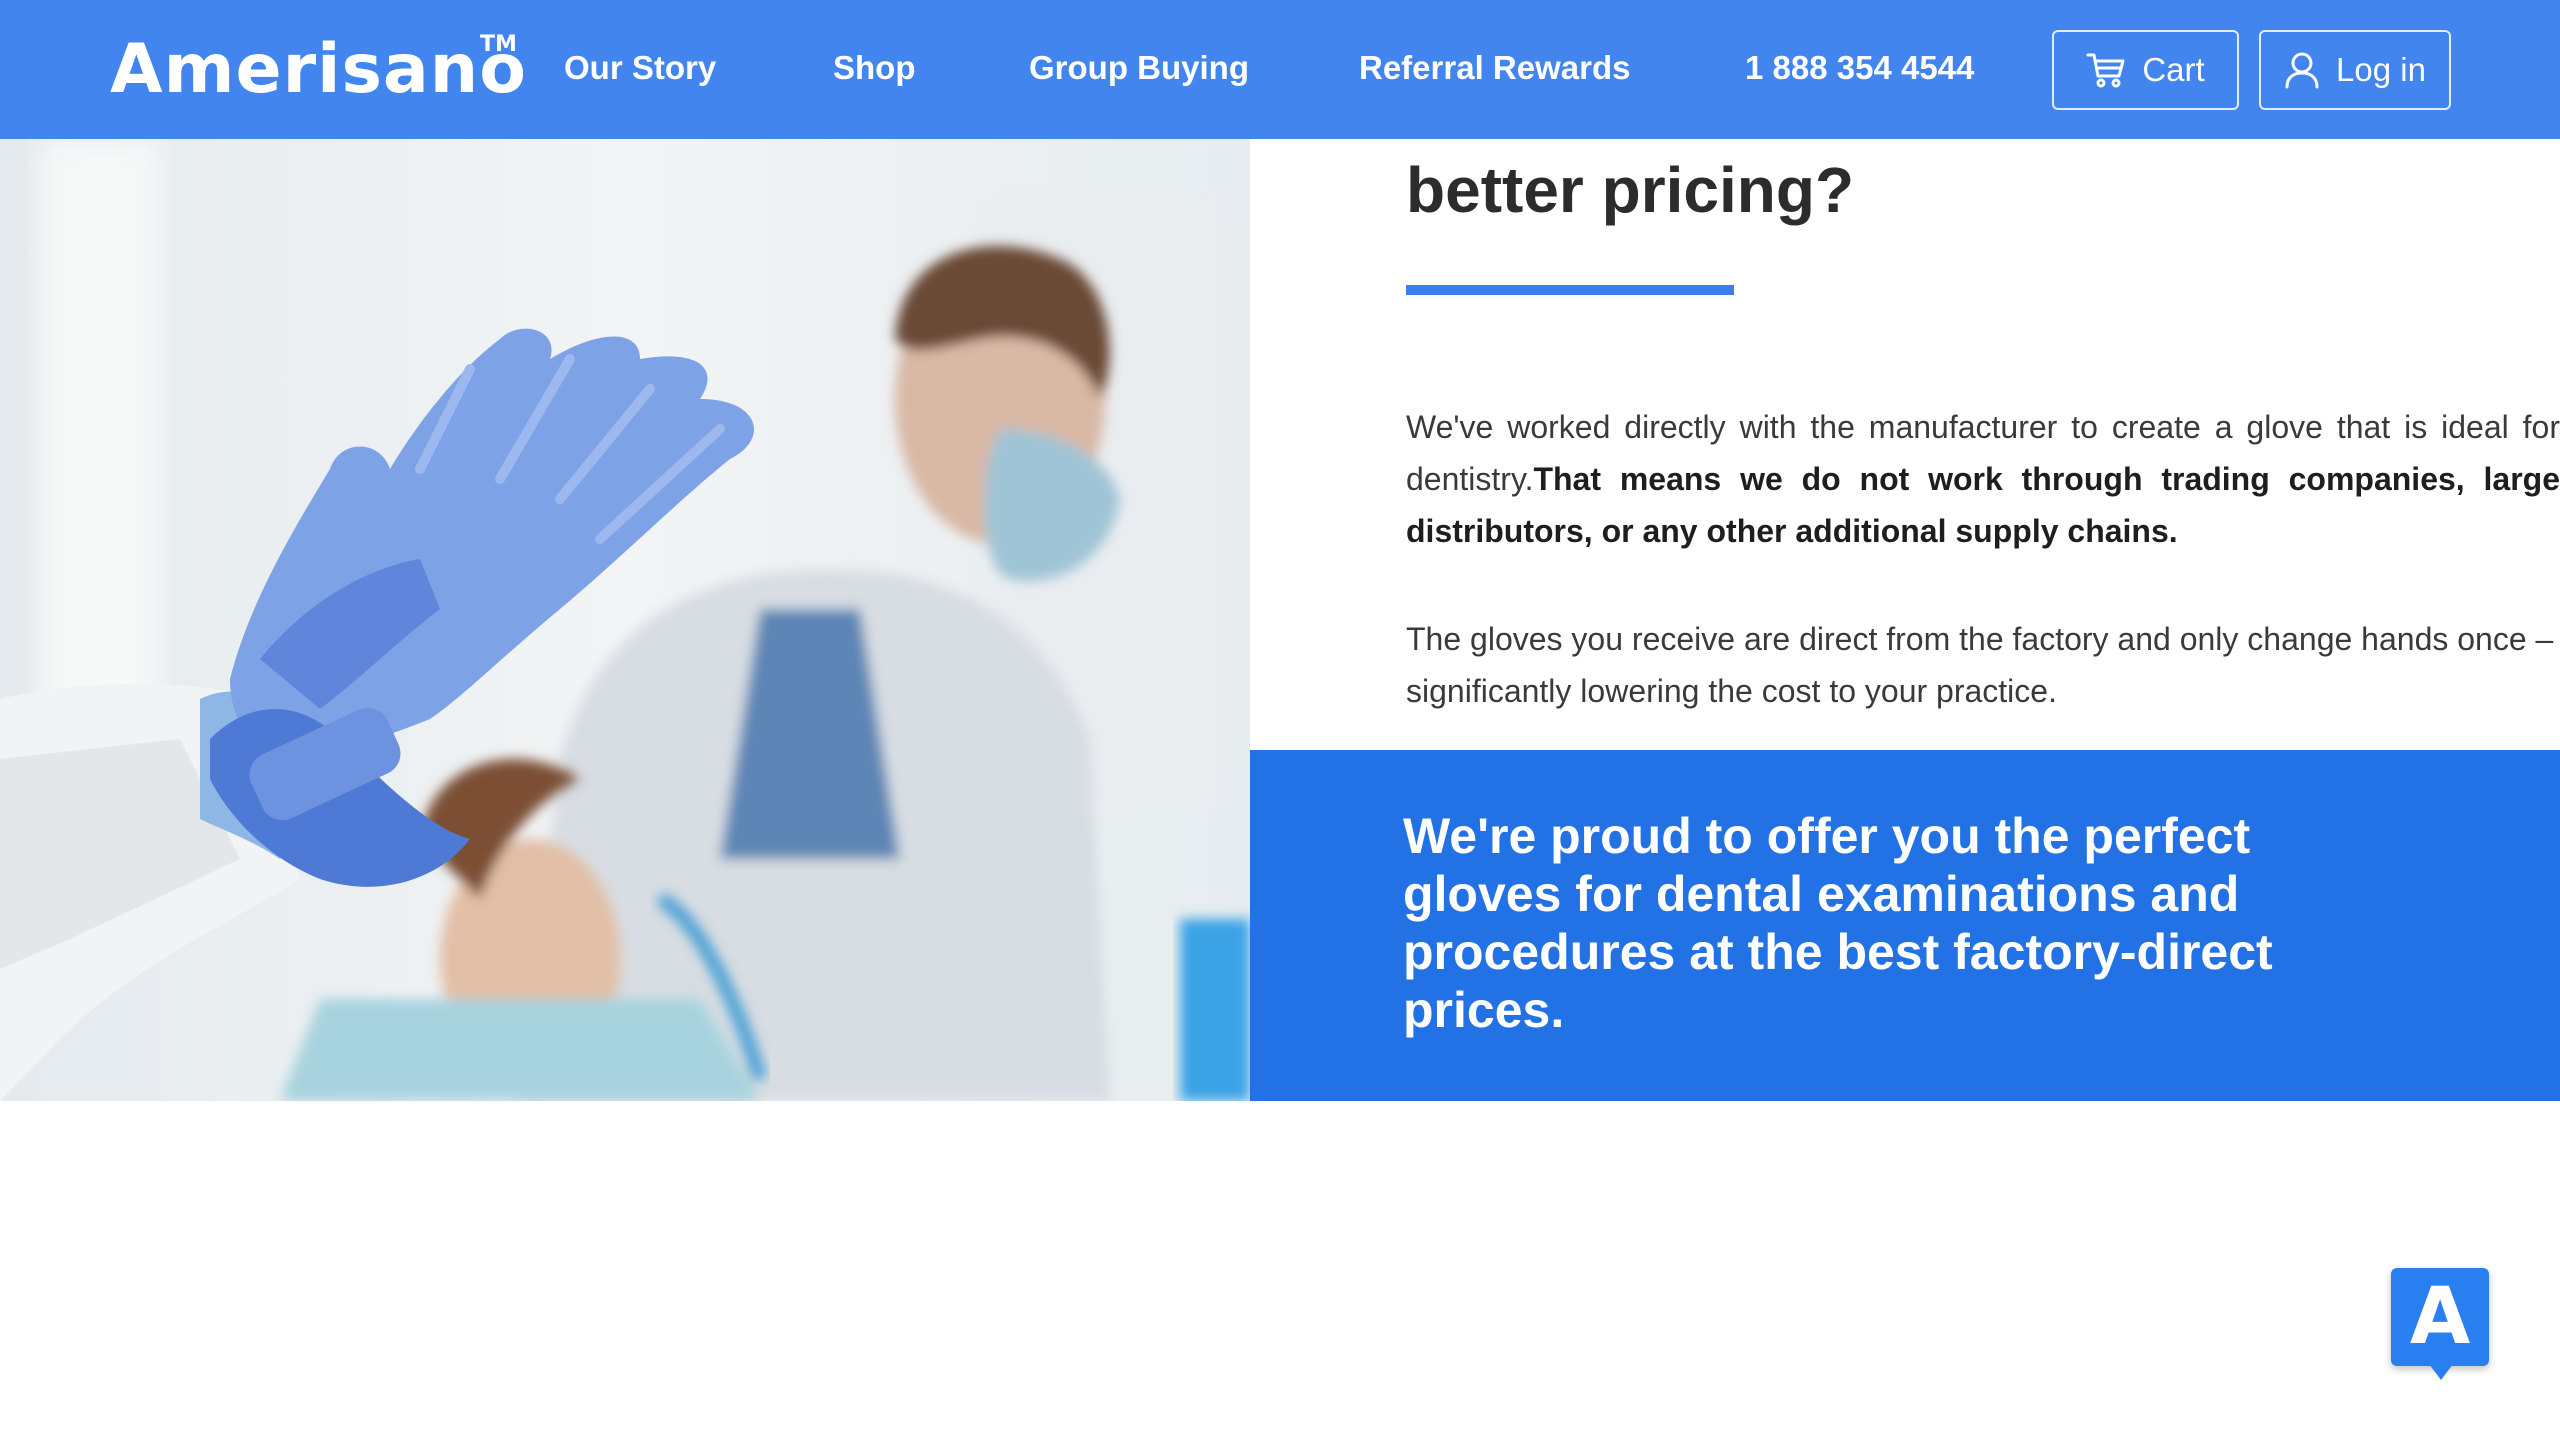 The height and width of the screenshot is (1440, 2560). I want to click on badge-letter: A, so click(2440, 1317).